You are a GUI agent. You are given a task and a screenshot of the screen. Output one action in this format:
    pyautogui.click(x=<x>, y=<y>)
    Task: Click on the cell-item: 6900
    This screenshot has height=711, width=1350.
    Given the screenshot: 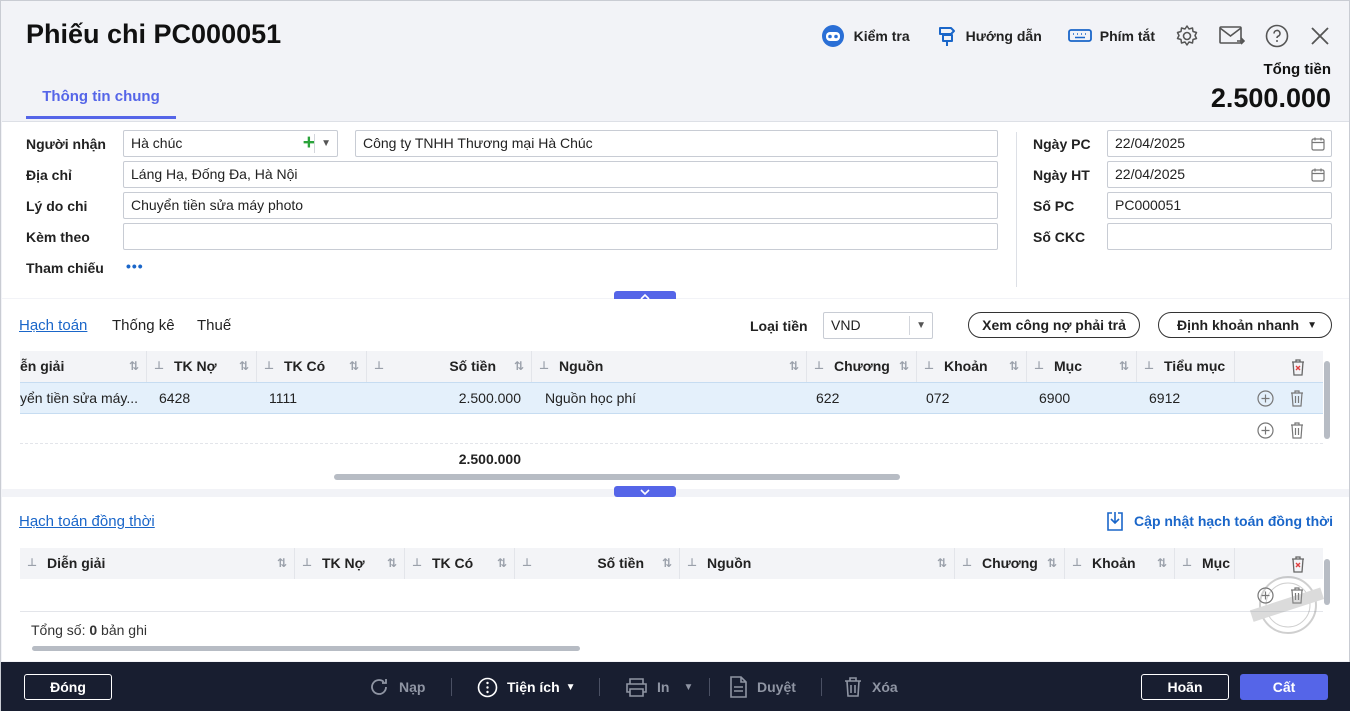 What is the action you would take?
    pyautogui.click(x=1054, y=398)
    